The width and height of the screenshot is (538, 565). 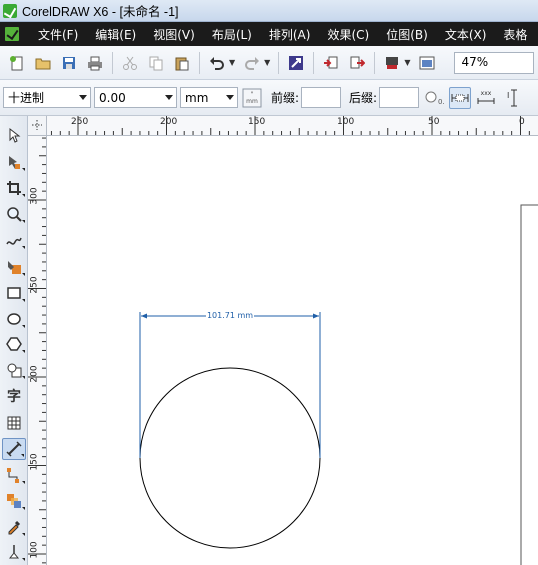 I want to click on page-border, so click(x=529, y=384).